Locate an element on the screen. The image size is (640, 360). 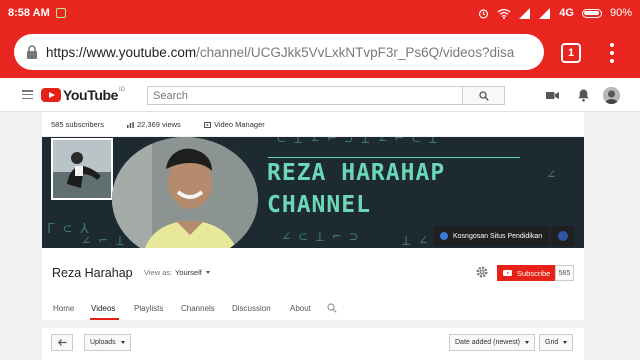
featured-link-secondary is located at coordinates (562, 236).